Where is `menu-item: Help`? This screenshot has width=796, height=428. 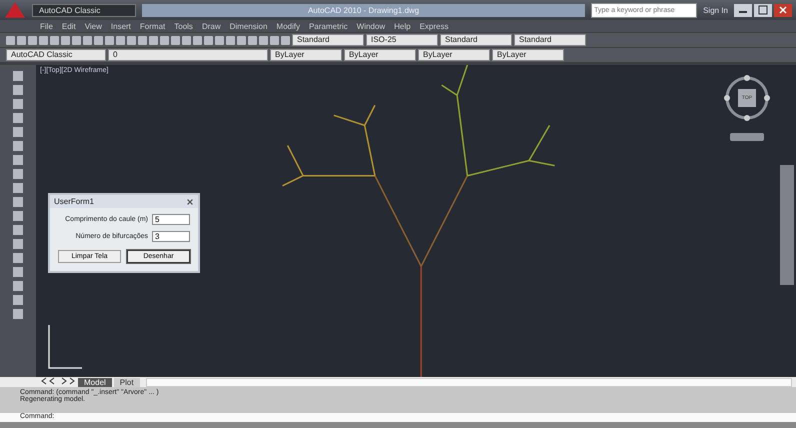 menu-item: Help is located at coordinates (402, 26).